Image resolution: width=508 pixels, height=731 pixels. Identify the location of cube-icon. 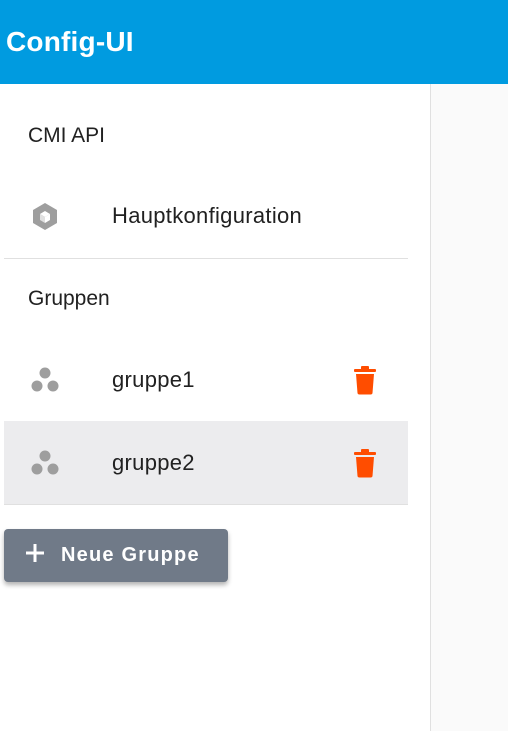
(45, 216).